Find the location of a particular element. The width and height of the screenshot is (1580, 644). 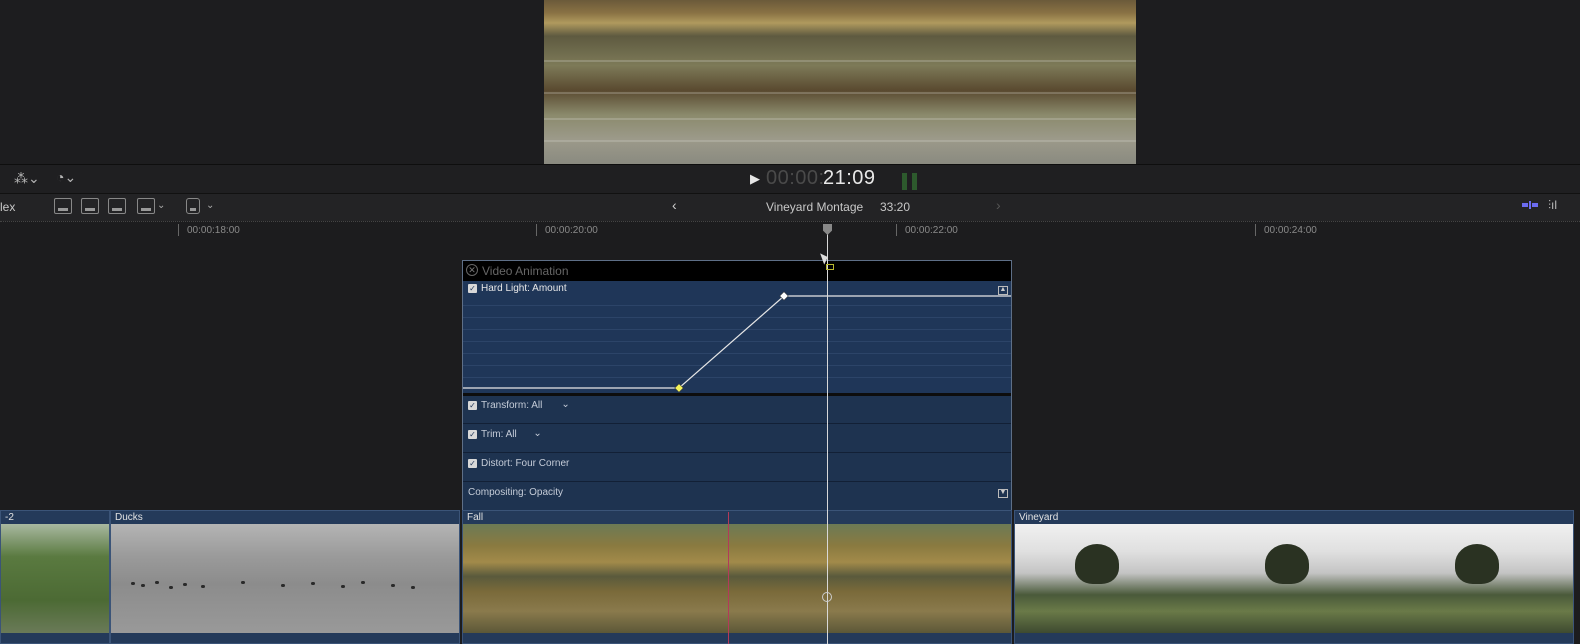

clip-label: Fall is located at coordinates (475, 517).